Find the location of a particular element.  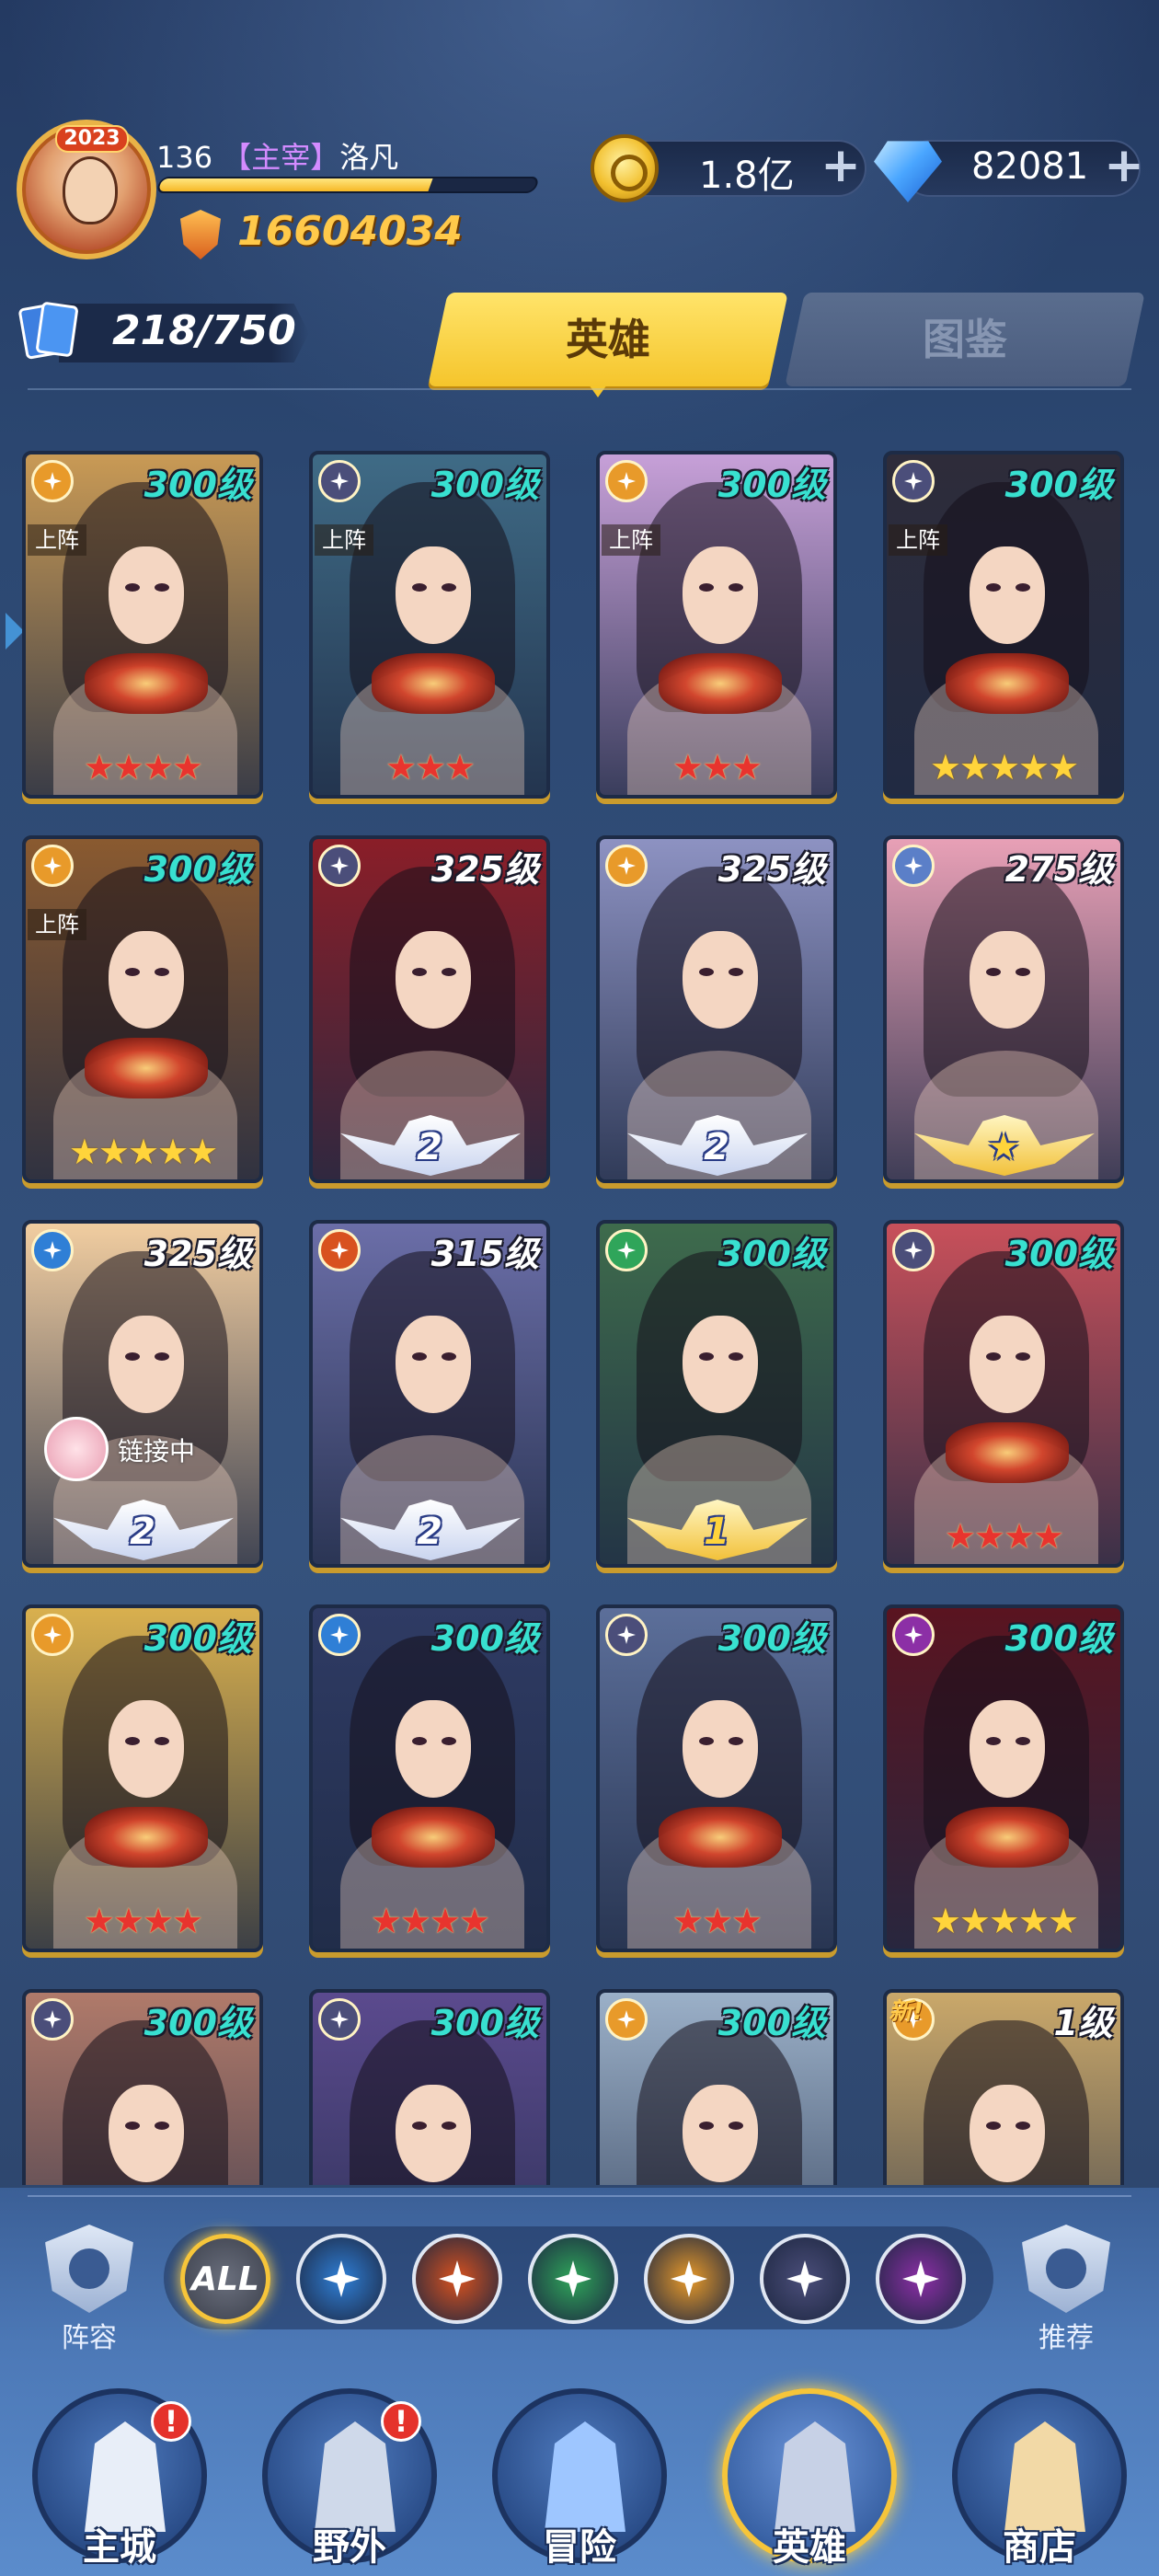

nav-label: 主城 is located at coordinates (119, 2547).